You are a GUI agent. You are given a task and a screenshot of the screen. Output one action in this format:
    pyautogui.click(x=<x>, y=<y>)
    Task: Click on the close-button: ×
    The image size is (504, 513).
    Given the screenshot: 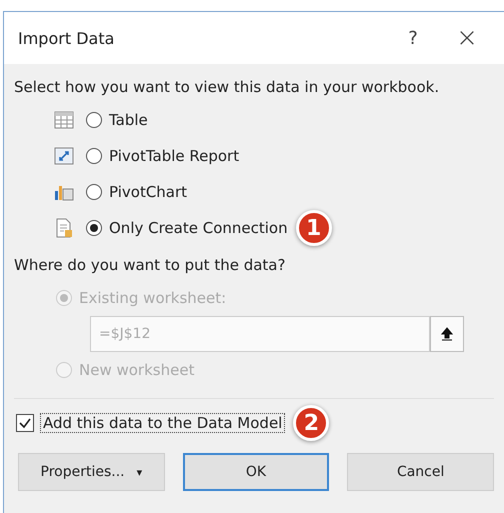 What is the action you would take?
    pyautogui.click(x=467, y=38)
    